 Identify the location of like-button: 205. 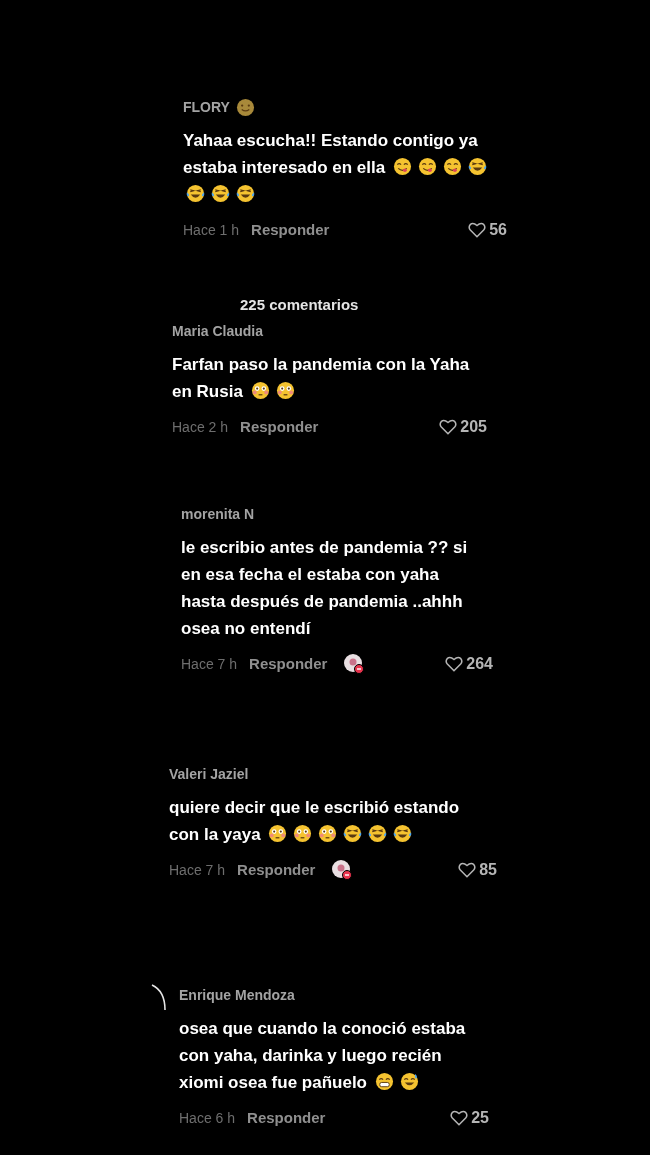
(463, 427).